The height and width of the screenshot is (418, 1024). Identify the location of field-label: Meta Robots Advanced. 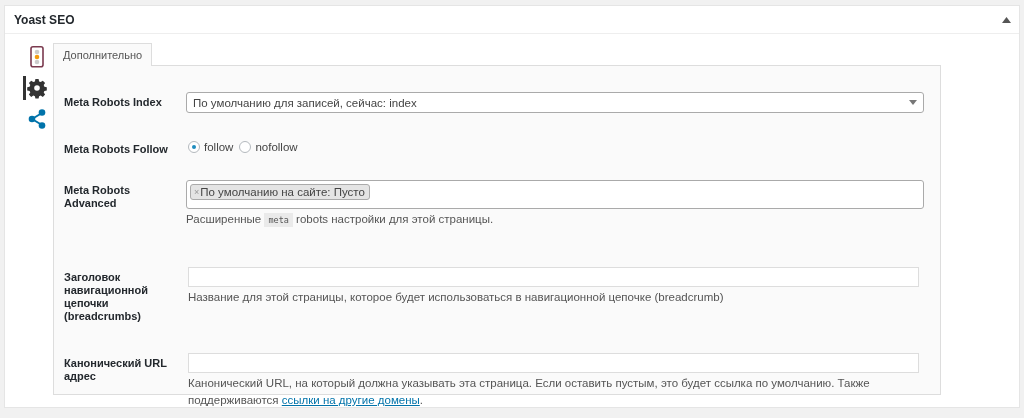
(97, 197).